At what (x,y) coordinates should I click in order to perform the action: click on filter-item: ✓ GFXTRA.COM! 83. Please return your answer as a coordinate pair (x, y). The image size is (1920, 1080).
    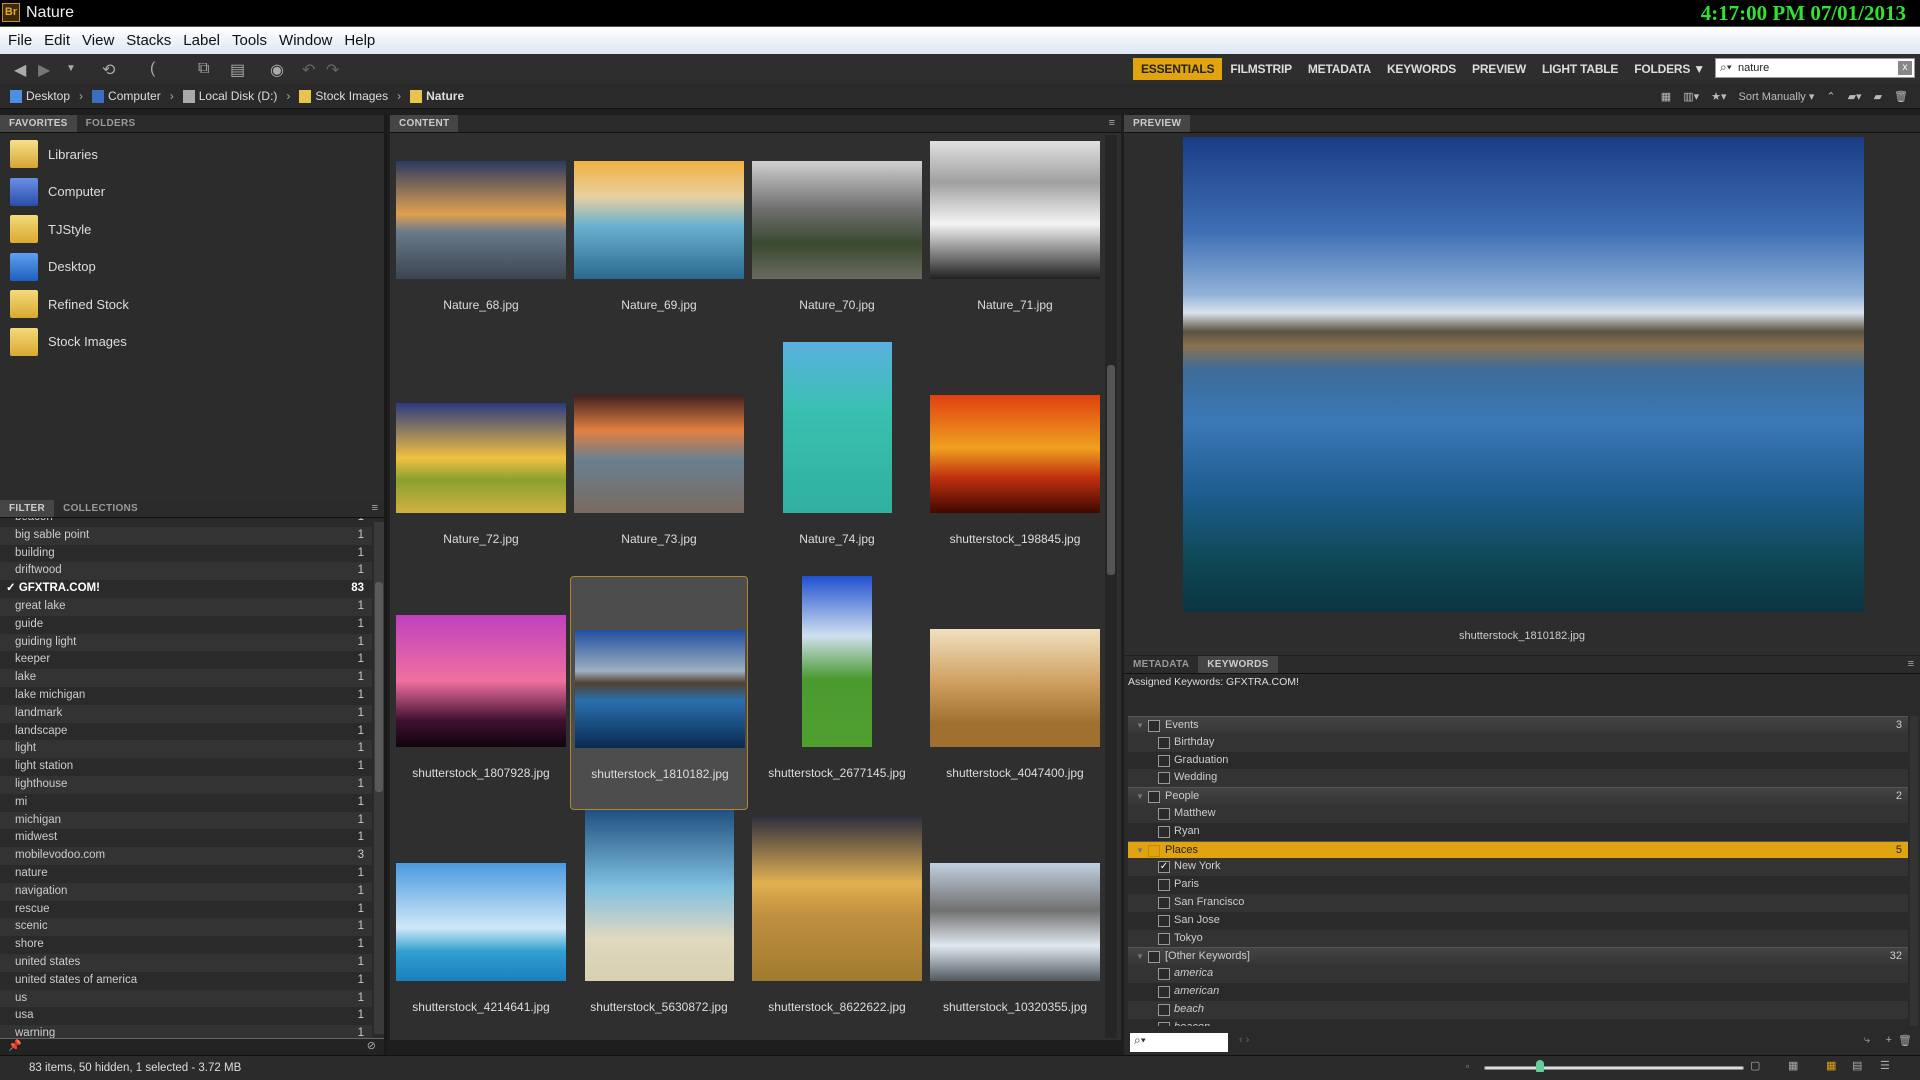
    Looking at the image, I should click on (186, 589).